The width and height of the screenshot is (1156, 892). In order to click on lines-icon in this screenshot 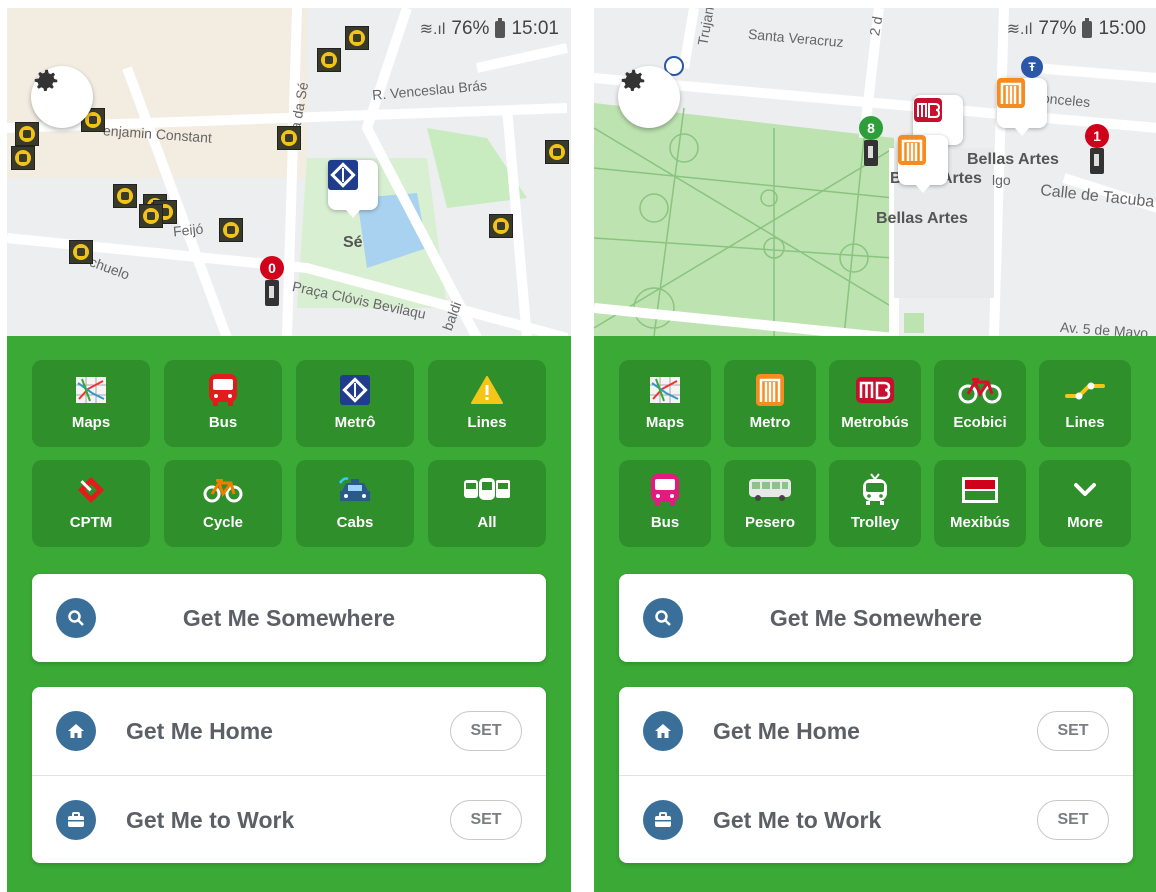, I will do `click(1085, 391)`.